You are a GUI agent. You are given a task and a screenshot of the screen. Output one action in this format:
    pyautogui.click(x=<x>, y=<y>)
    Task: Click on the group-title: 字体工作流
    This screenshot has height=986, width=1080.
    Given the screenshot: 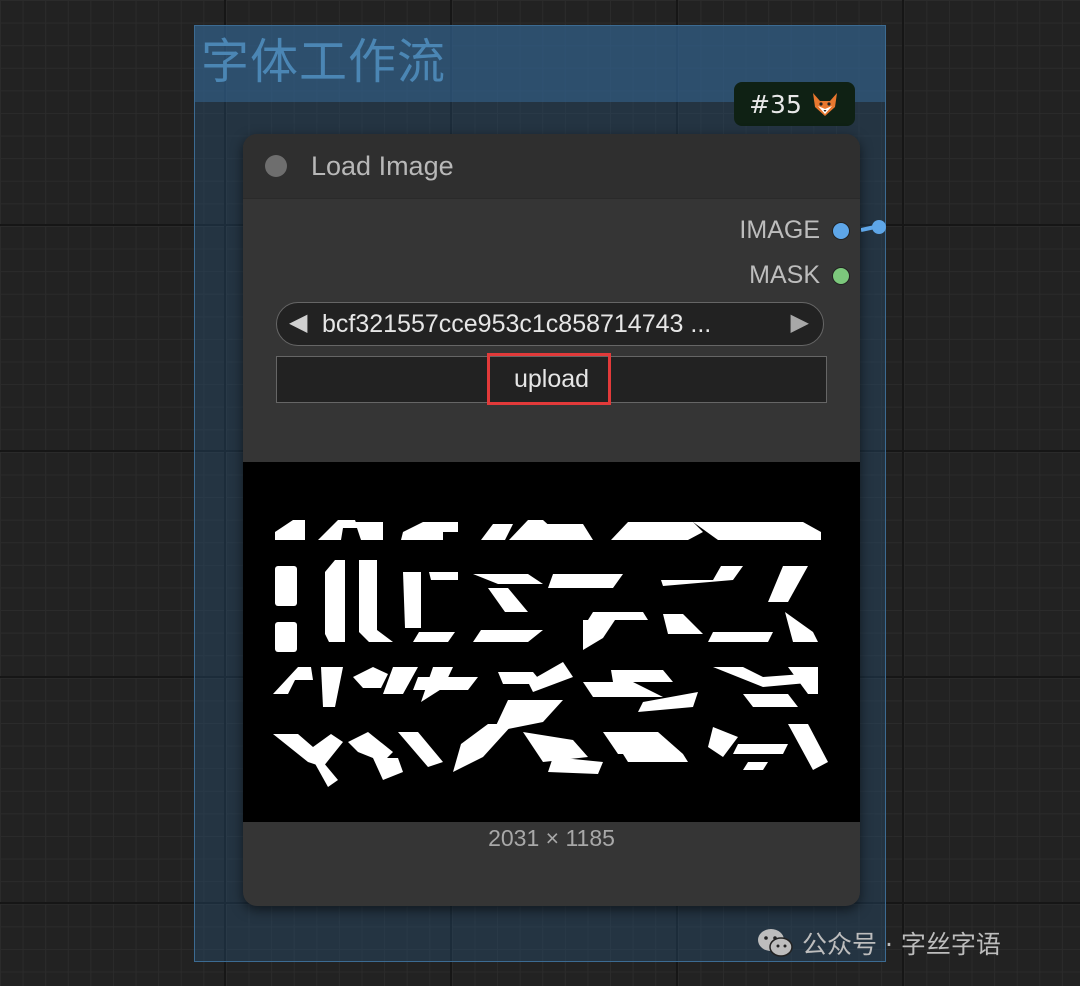 What is the action you would take?
    pyautogui.click(x=324, y=62)
    